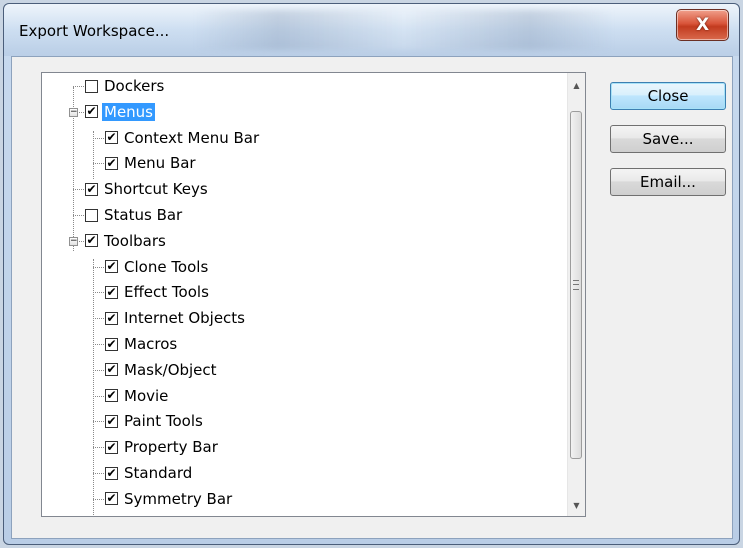  Describe the element at coordinates (158, 473) in the screenshot. I see `tree-item-label: Standard` at that location.